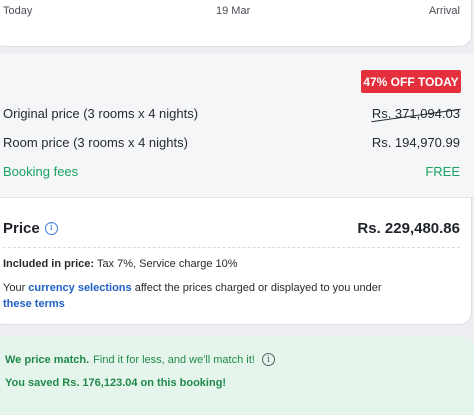 The image size is (474, 415). What do you see at coordinates (14, 288) in the screenshot?
I see `currency-prefix: Your` at bounding box center [14, 288].